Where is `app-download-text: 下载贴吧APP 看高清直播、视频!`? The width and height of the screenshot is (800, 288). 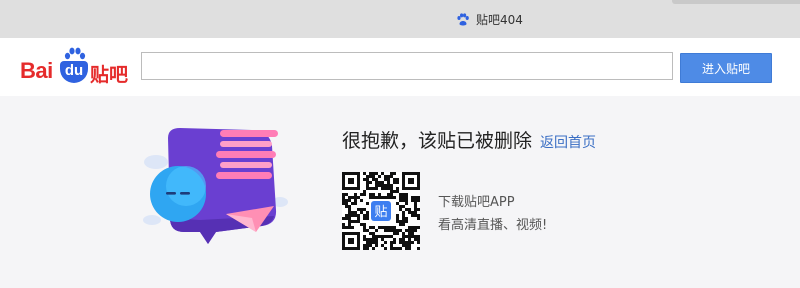
app-download-text: 下载贴吧APP 看高清直播、视频! is located at coordinates (492, 214).